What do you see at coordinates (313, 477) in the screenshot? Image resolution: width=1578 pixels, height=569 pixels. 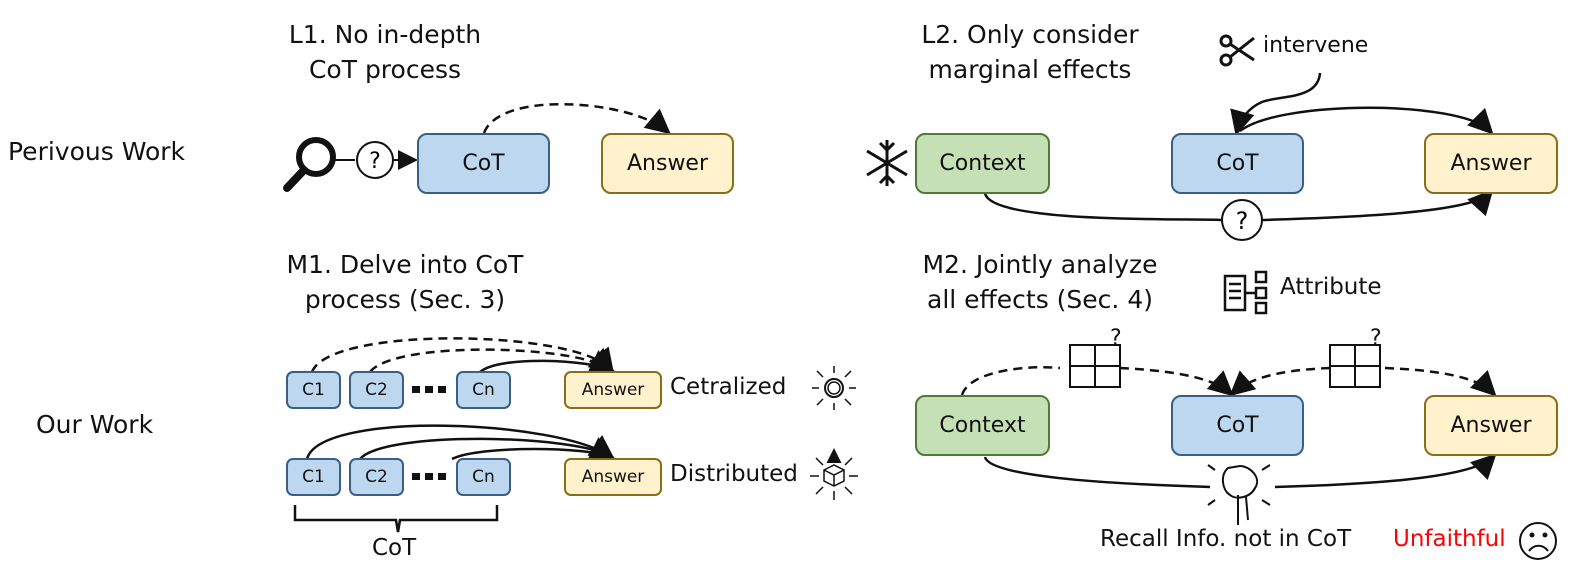 I see `m1-distributed-step-c1: C1` at bounding box center [313, 477].